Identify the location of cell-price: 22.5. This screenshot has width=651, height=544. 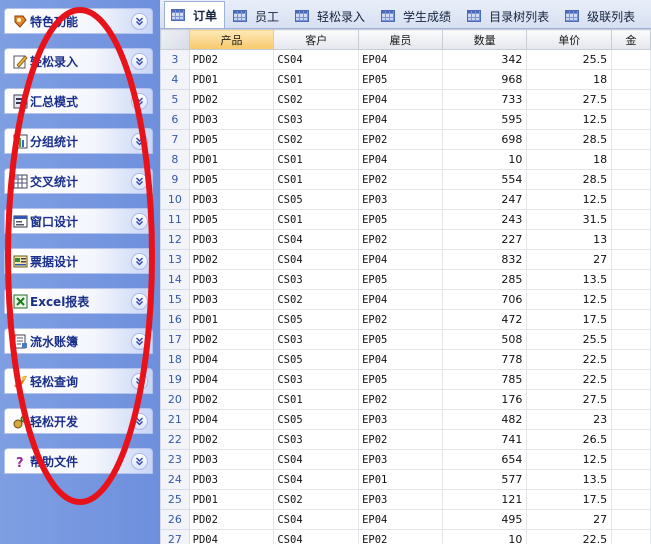
(569, 359).